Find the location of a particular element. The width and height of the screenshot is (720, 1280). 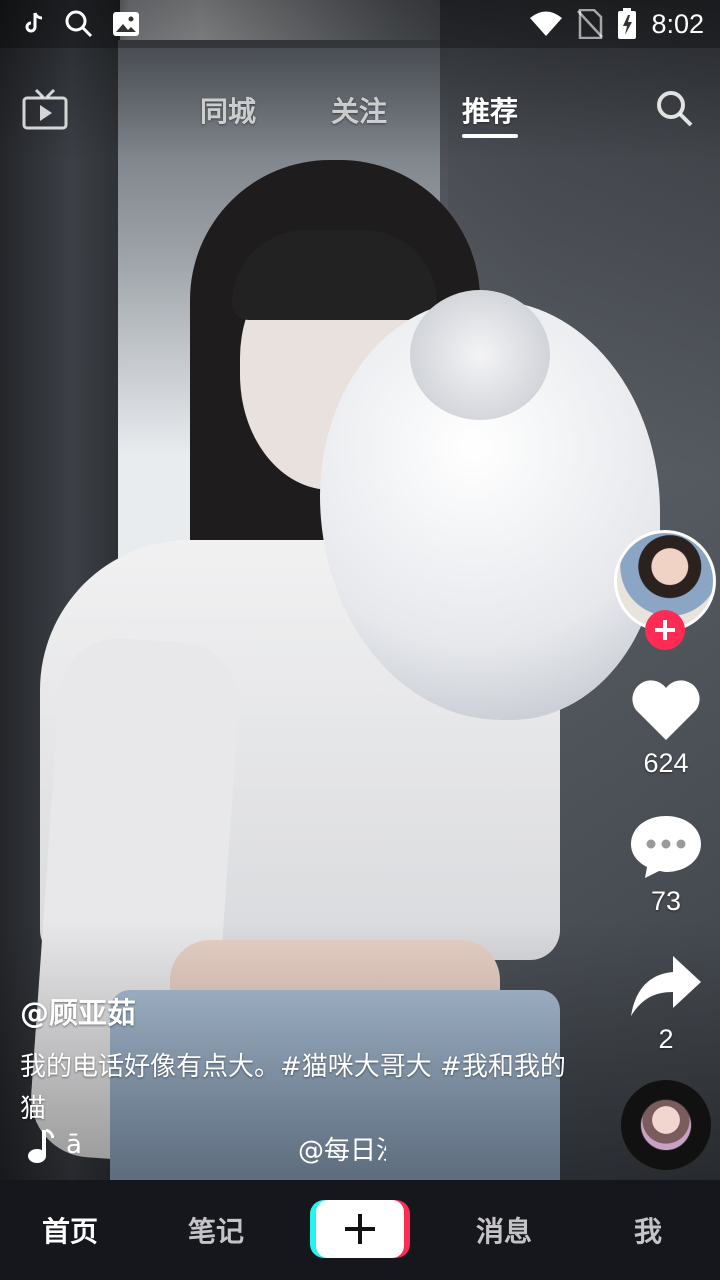

music-text: ā @每日沙 is located at coordinates (226, 1146).